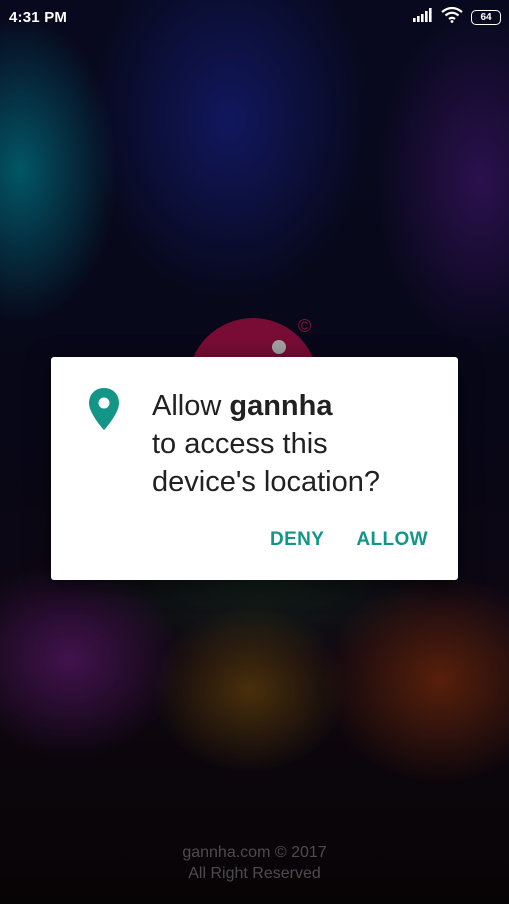 Image resolution: width=509 pixels, height=904 pixels. Describe the element at coordinates (281, 406) in the screenshot. I see `app-name: gannha` at that location.